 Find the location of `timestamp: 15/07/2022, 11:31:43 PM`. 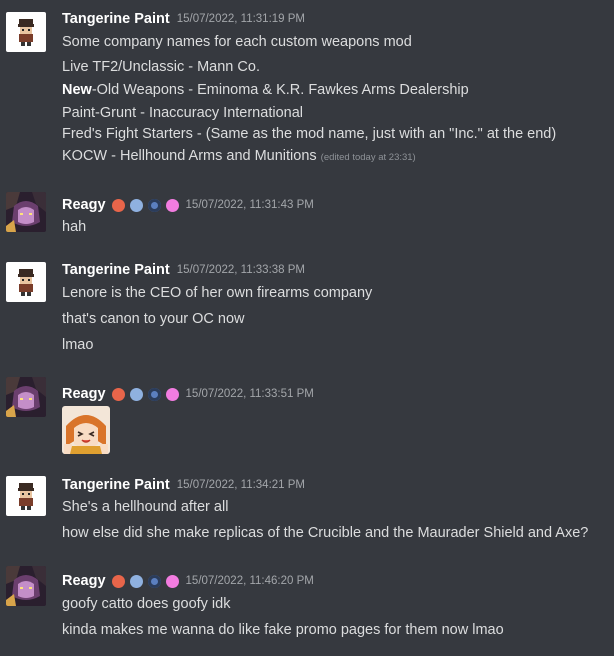

timestamp: 15/07/2022, 11:31:43 PM is located at coordinates (250, 205).